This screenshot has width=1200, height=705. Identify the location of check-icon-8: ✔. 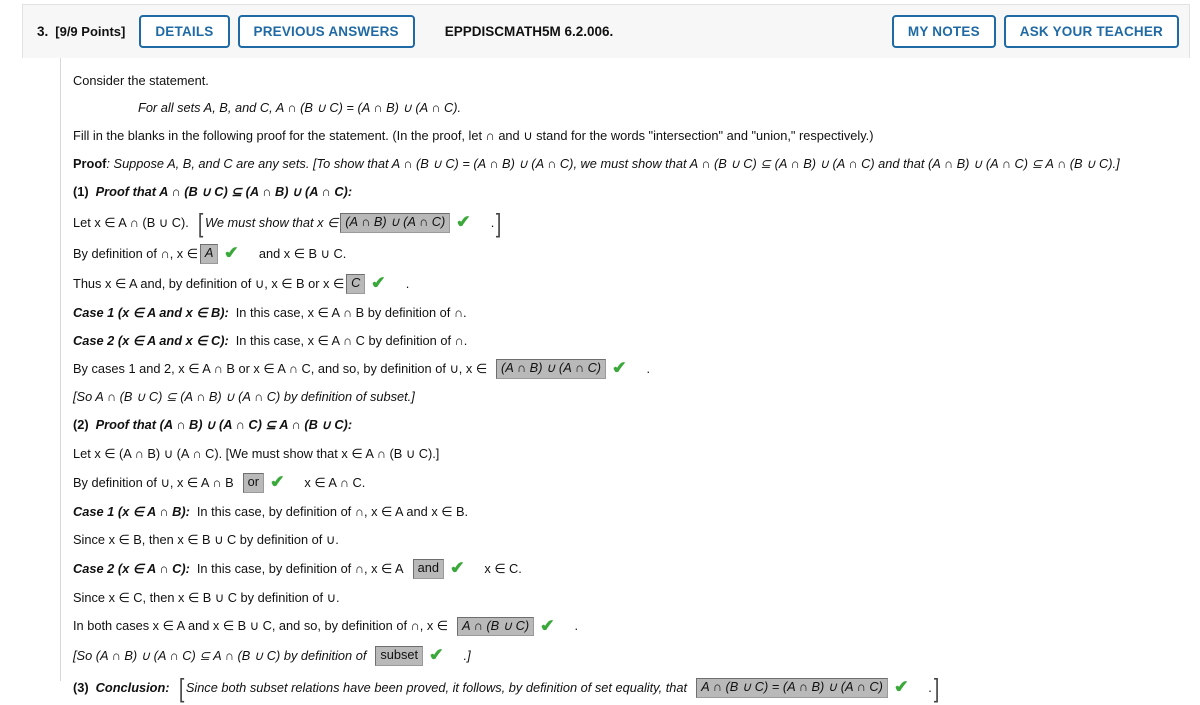
(437, 655).